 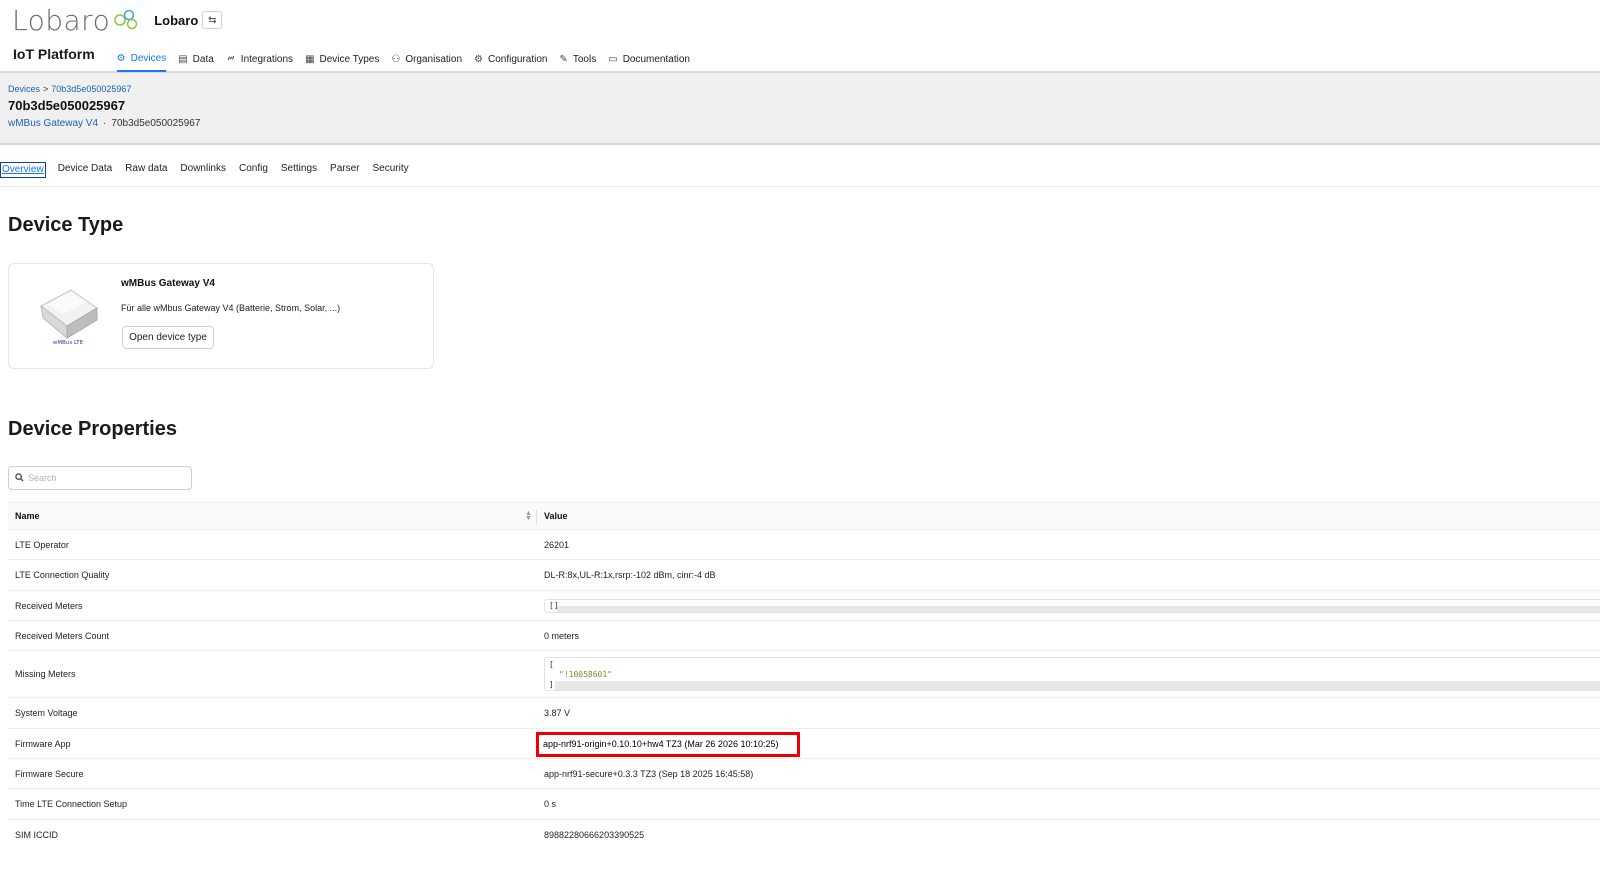 I want to click on breadcrumb-device: 70b3d5e050025967, so click(x=91, y=89).